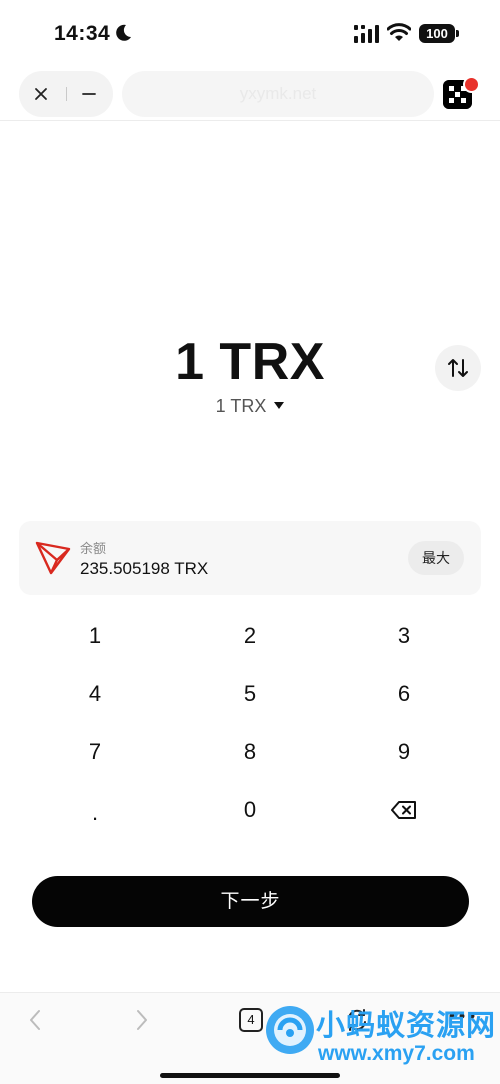  I want to click on key-3: 3, so click(404, 636).